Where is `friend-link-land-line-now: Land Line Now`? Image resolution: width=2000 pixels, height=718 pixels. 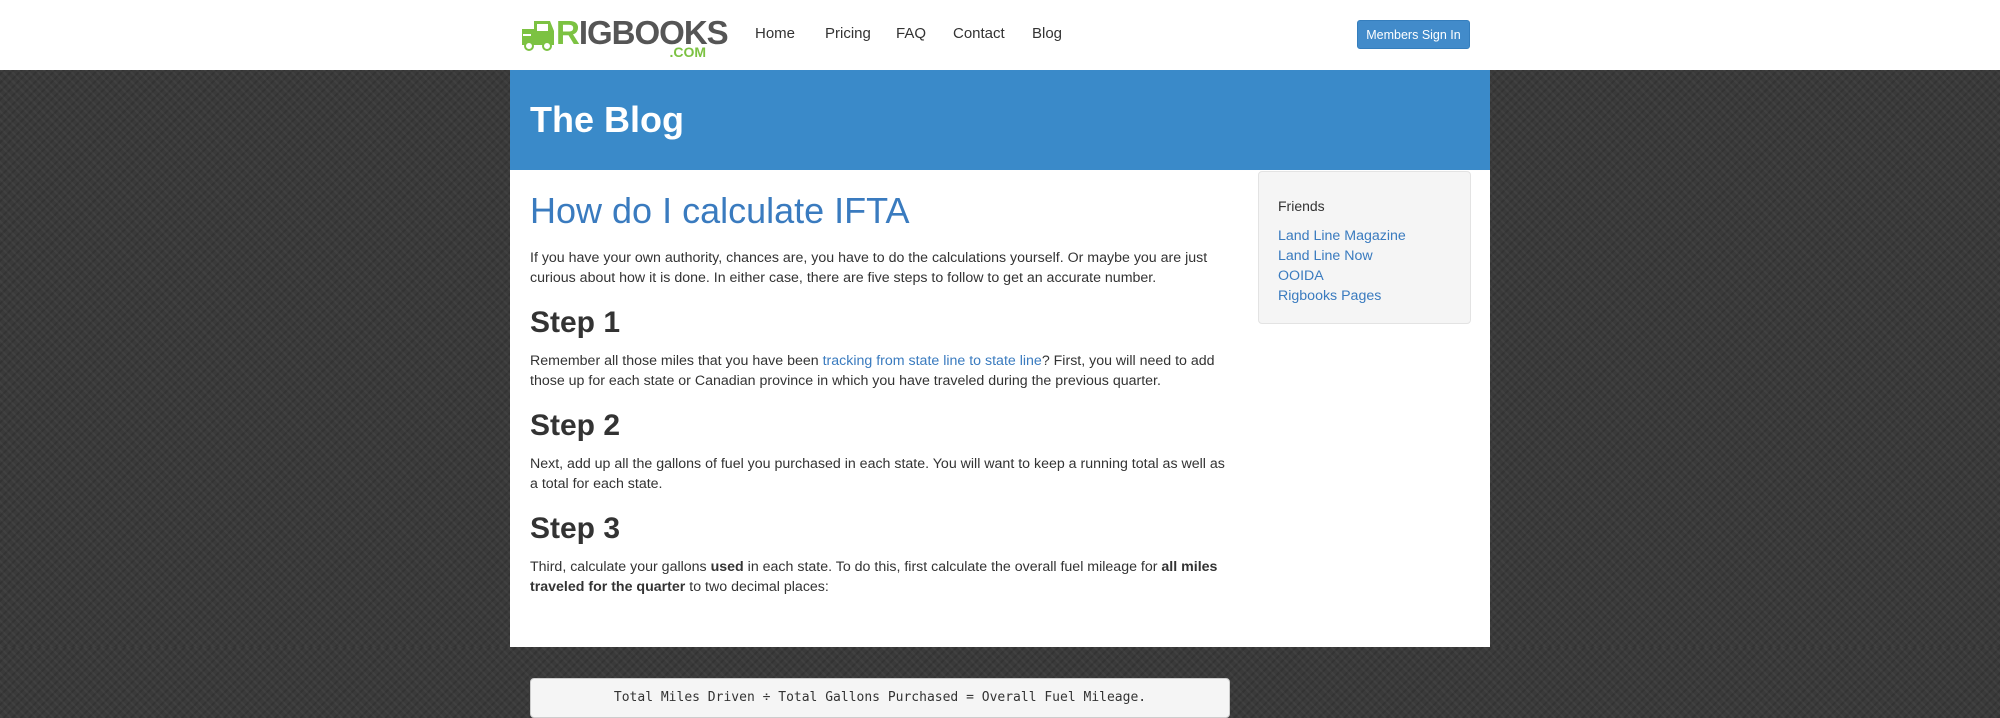 friend-link-land-line-now: Land Line Now is located at coordinates (1325, 256).